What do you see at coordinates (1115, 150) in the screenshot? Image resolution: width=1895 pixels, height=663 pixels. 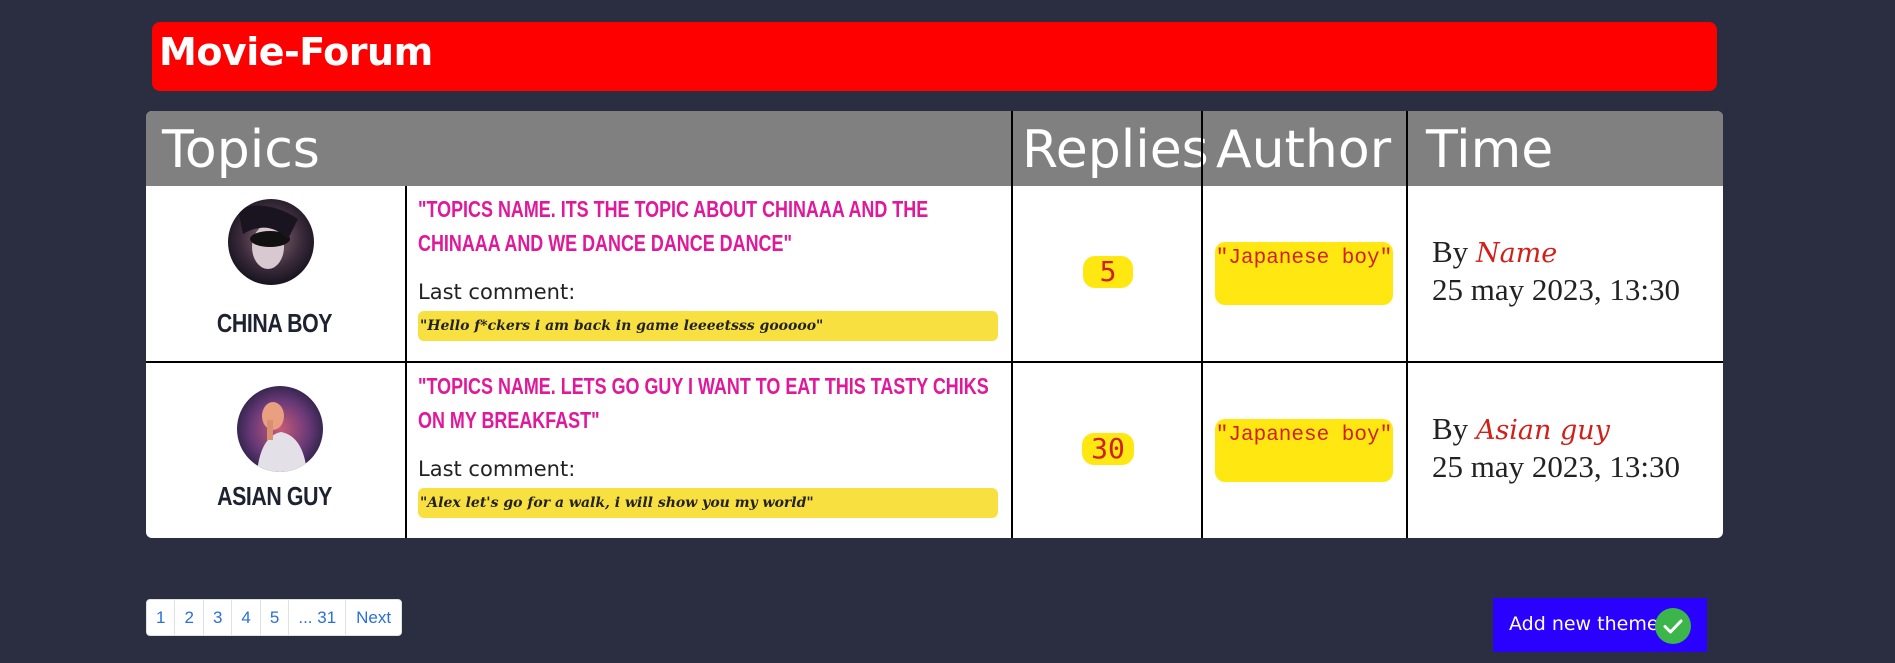 I see `column-replies: Replies` at bounding box center [1115, 150].